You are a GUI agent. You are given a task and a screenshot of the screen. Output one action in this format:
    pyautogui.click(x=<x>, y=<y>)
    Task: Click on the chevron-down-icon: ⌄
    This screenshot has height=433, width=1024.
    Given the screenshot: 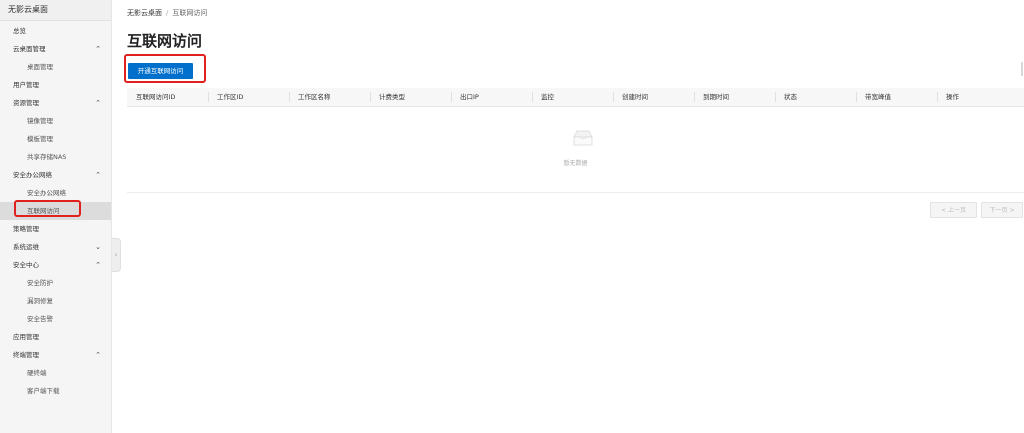 What is the action you would take?
    pyautogui.click(x=98, y=247)
    